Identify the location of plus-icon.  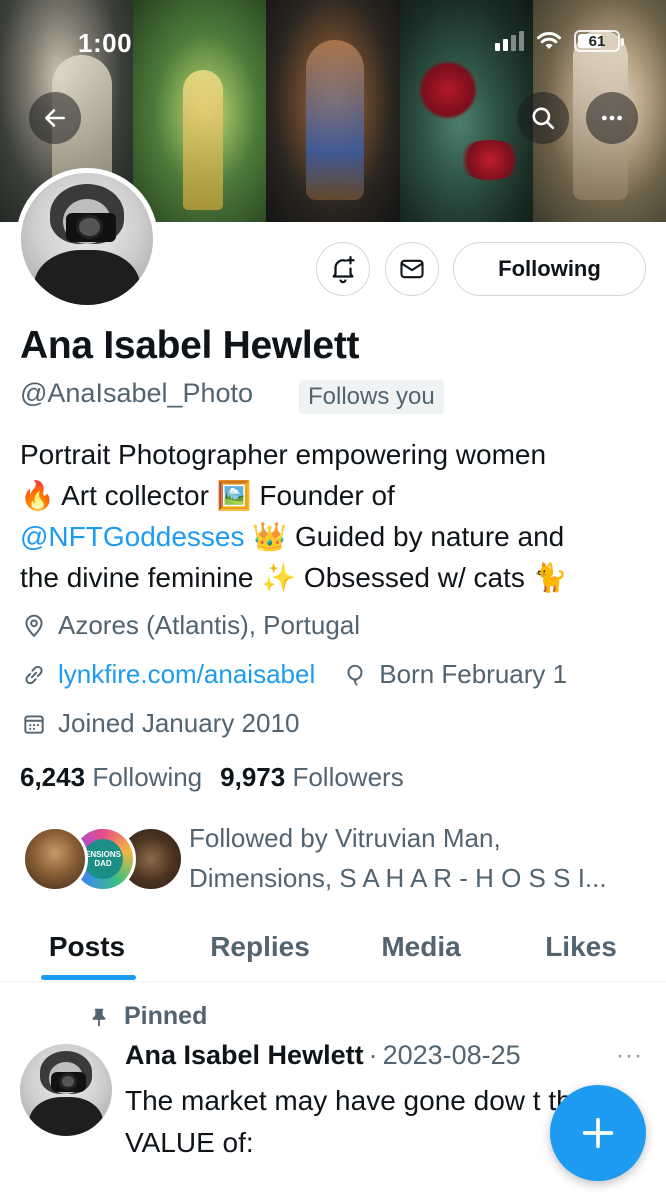
(598, 1133).